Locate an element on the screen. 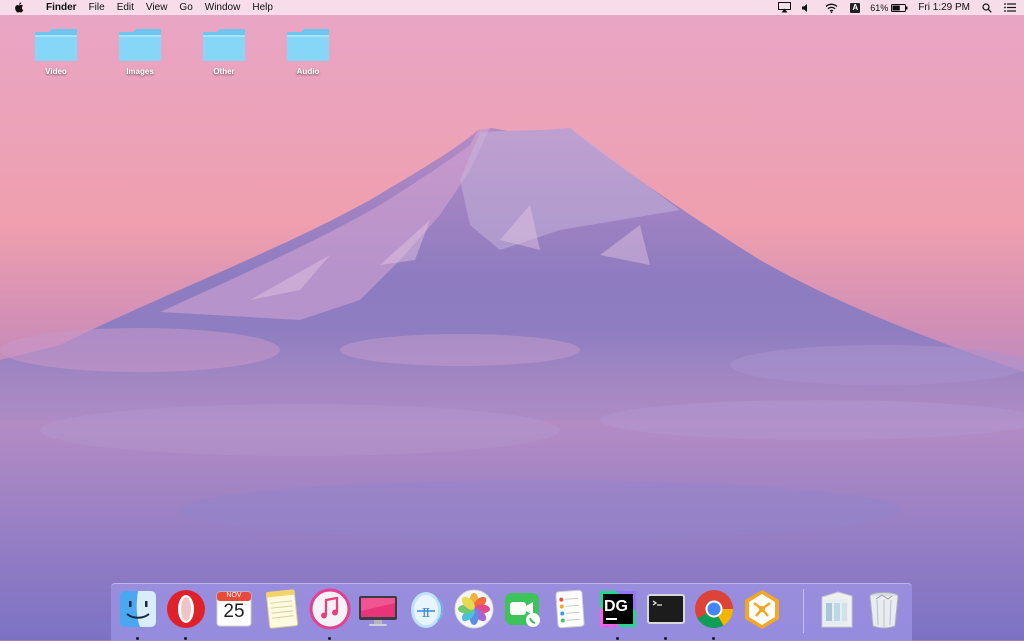 Image resolution: width=1024 pixels, height=641 pixels. dock-app-reminders is located at coordinates (570, 609).